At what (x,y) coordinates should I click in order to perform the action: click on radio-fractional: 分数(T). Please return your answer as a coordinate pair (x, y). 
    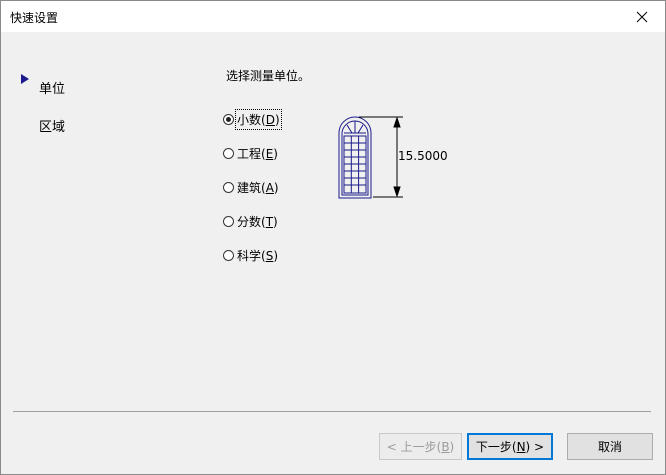
    Looking at the image, I should click on (250, 221).